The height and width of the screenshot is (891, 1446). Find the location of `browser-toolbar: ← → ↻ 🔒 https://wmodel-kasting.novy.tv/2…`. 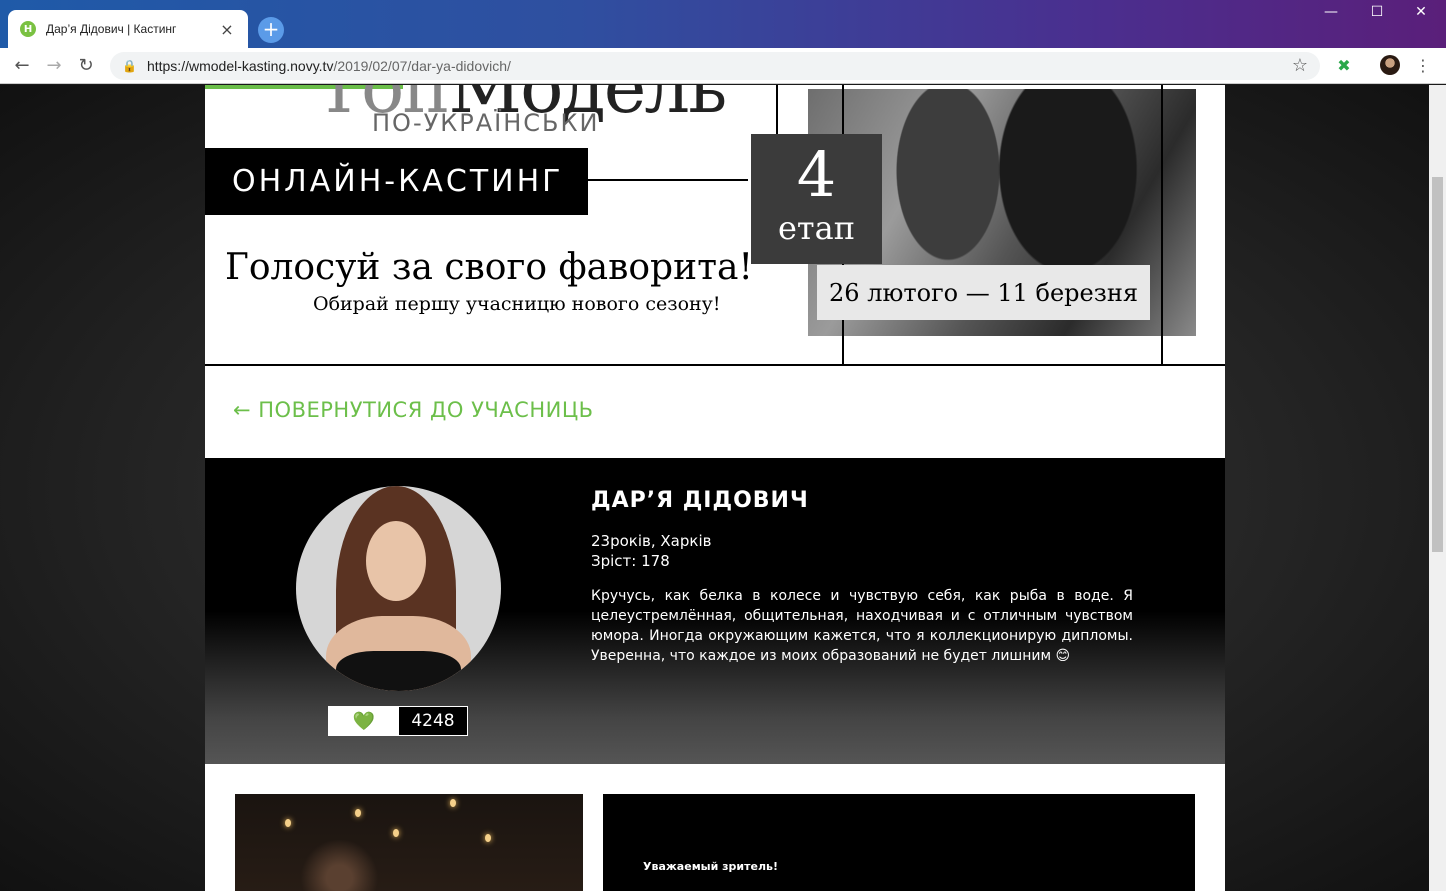

browser-toolbar: ← → ↻ 🔒 https://wmodel-kasting.novy.tv/2… is located at coordinates (723, 66).